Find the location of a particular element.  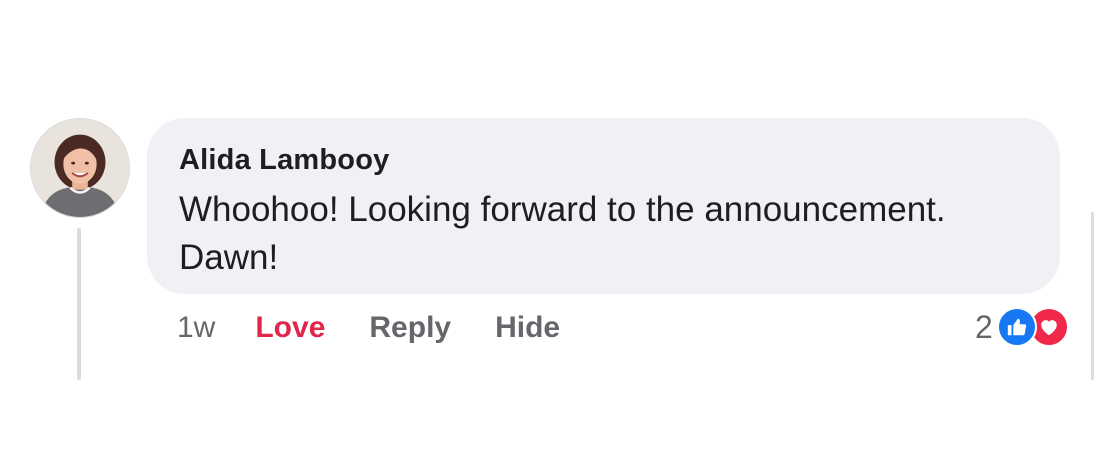

reaction-summary: 2 is located at coordinates (1022, 327).